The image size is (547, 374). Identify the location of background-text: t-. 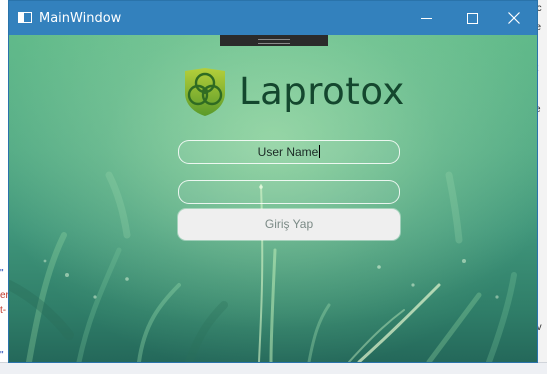
(3, 310).